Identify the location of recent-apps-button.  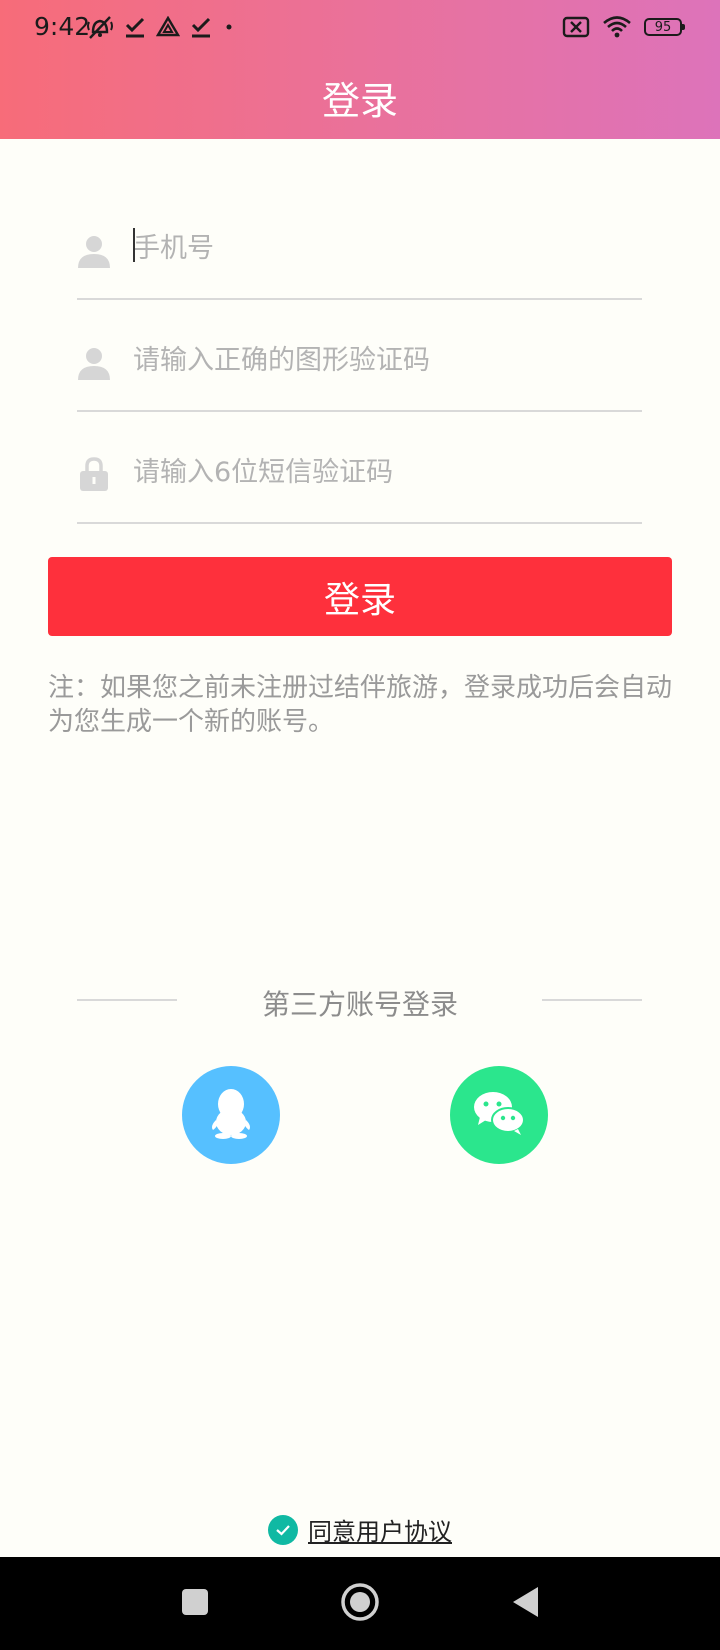
(195, 1603).